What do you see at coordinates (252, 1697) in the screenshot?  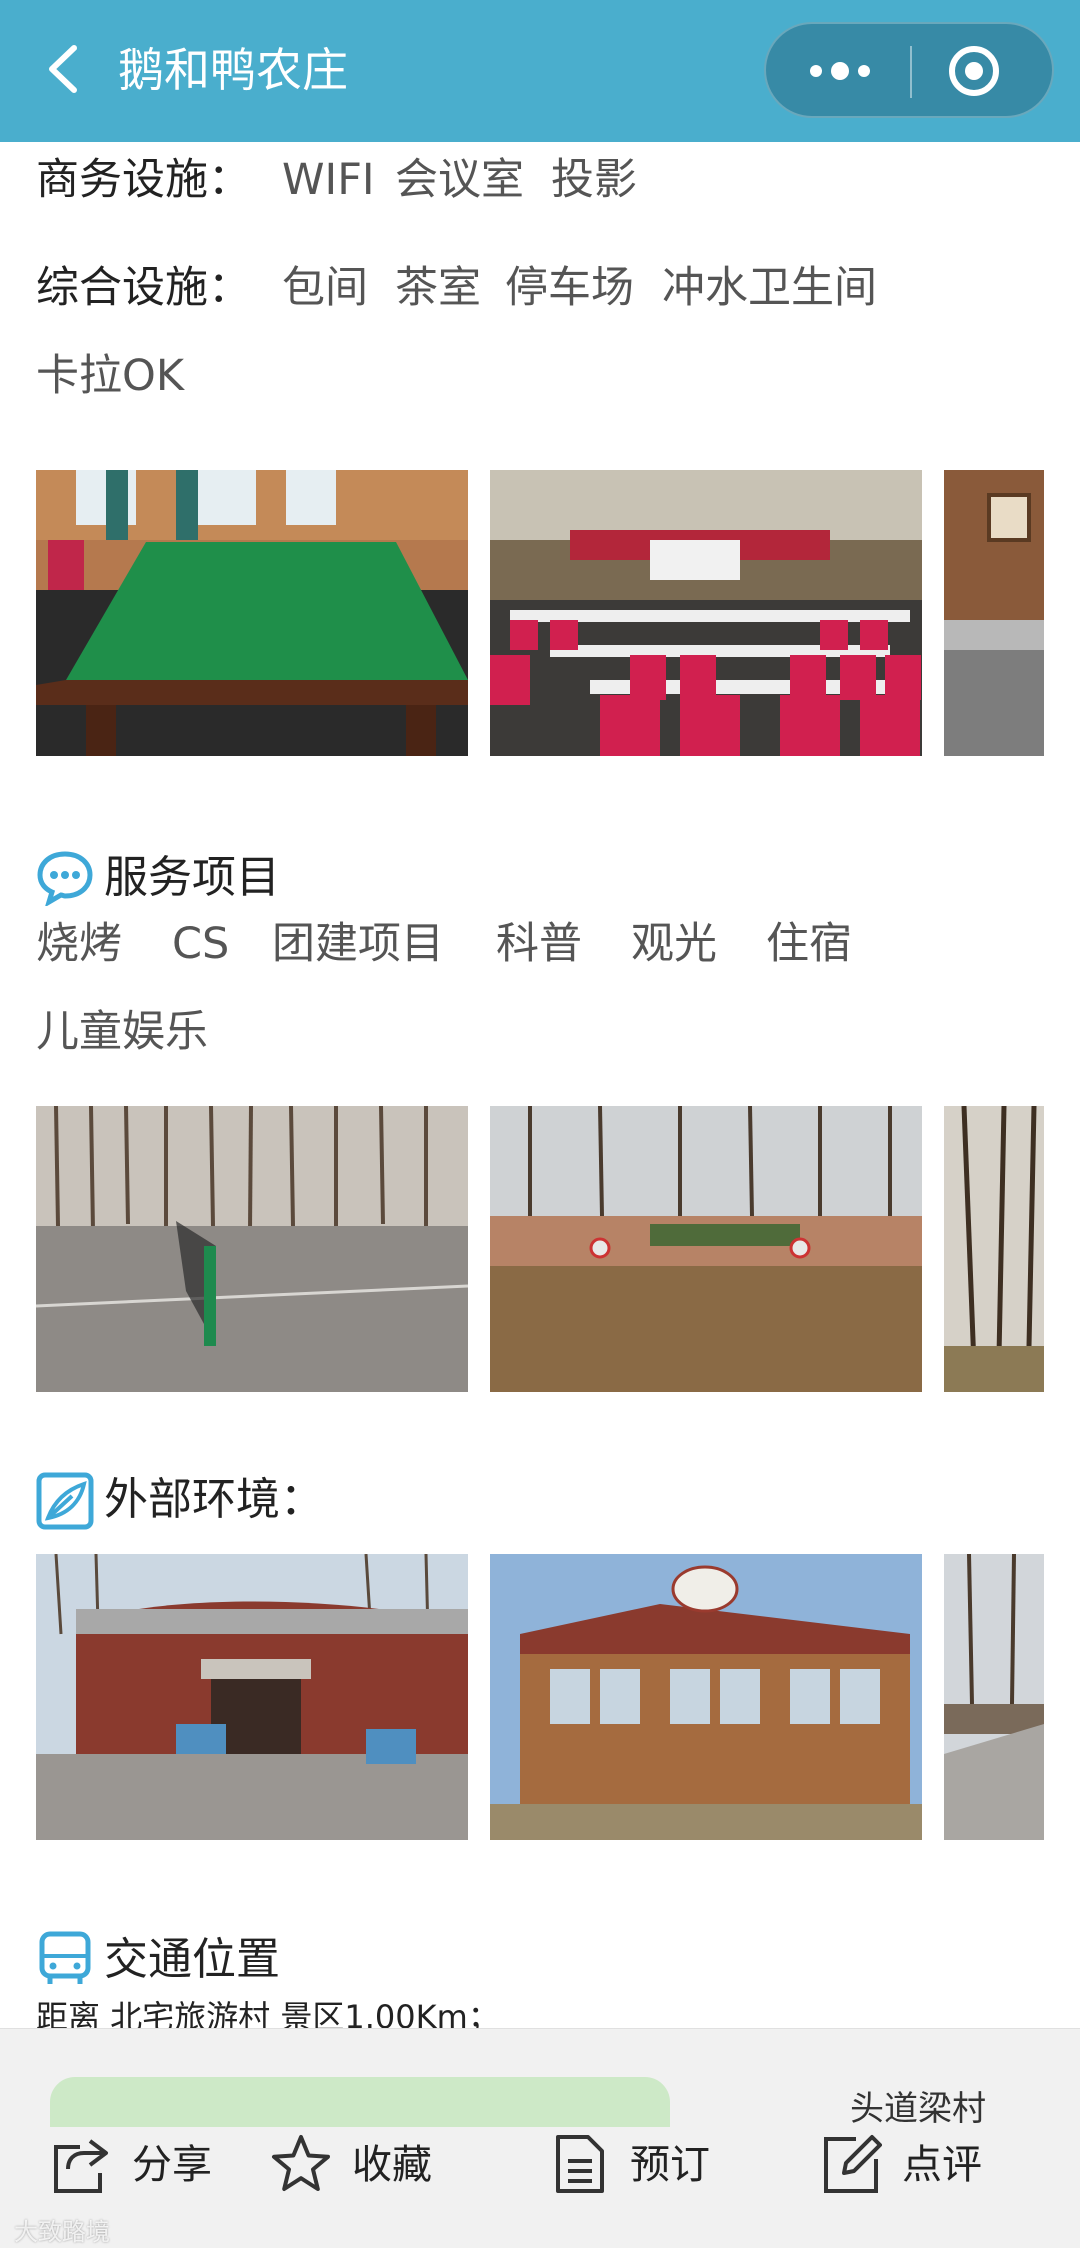 I see `building-exterior-photo` at bounding box center [252, 1697].